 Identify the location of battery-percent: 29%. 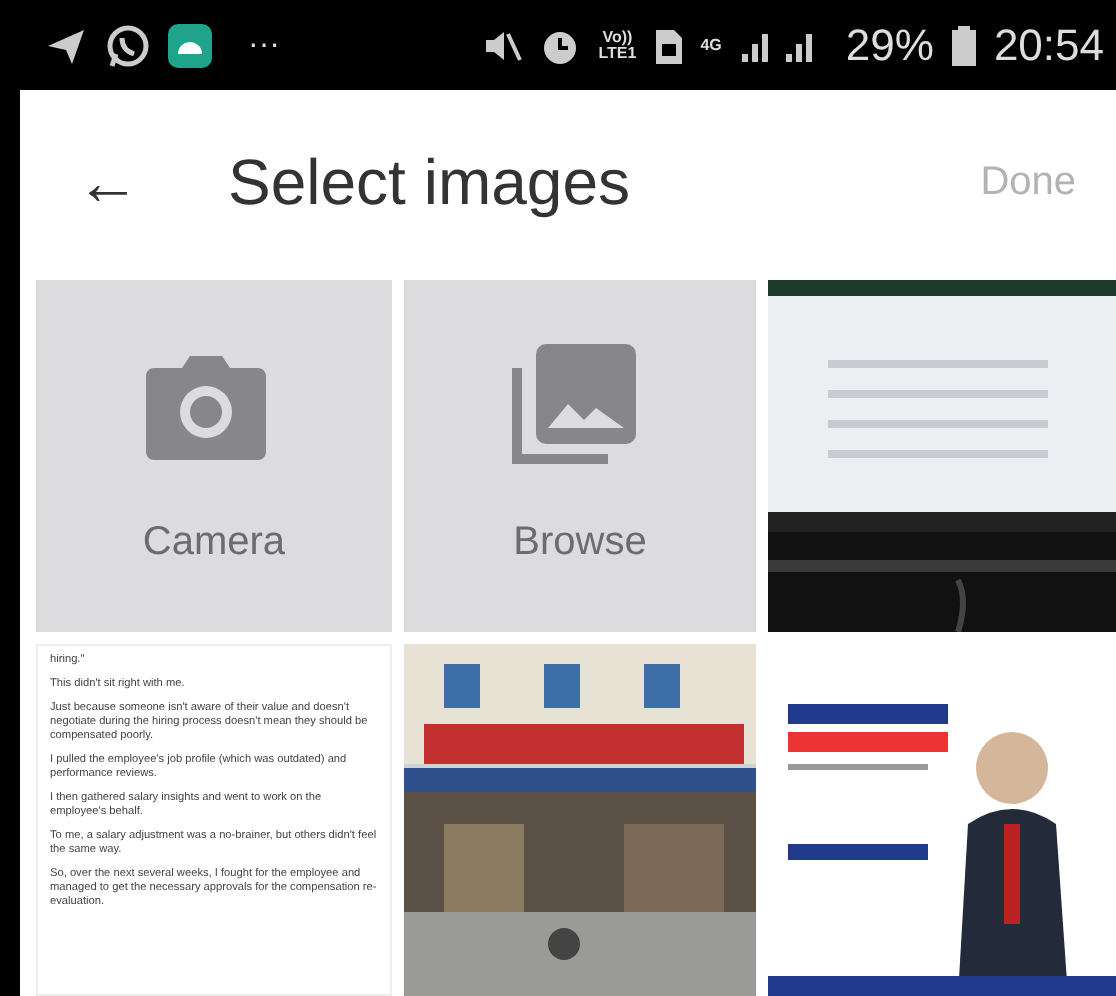
(889, 46).